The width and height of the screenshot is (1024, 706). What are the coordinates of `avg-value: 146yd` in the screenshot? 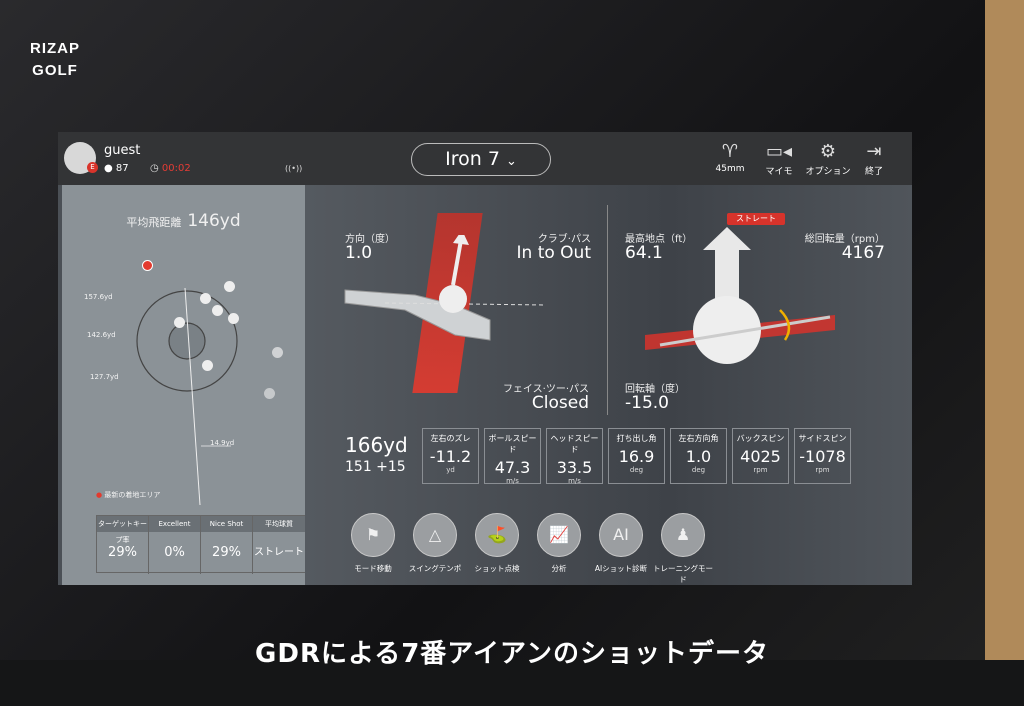 It's located at (214, 221).